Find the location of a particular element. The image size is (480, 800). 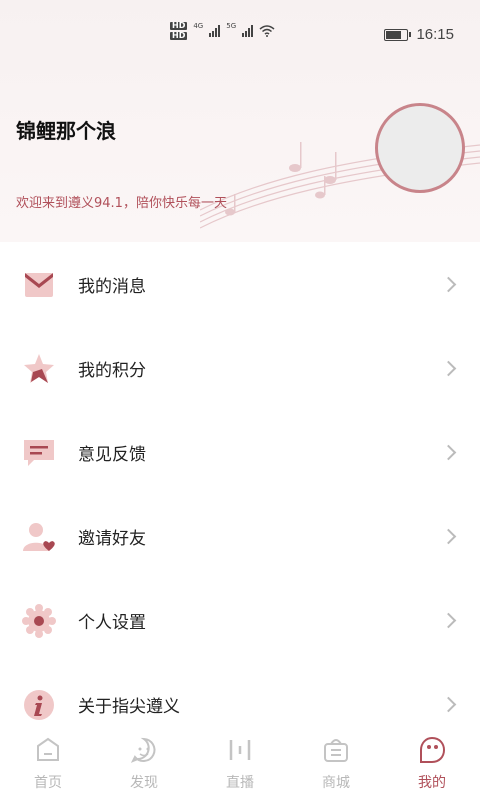

menu-item-label: 邀请好友 is located at coordinates (112, 538).